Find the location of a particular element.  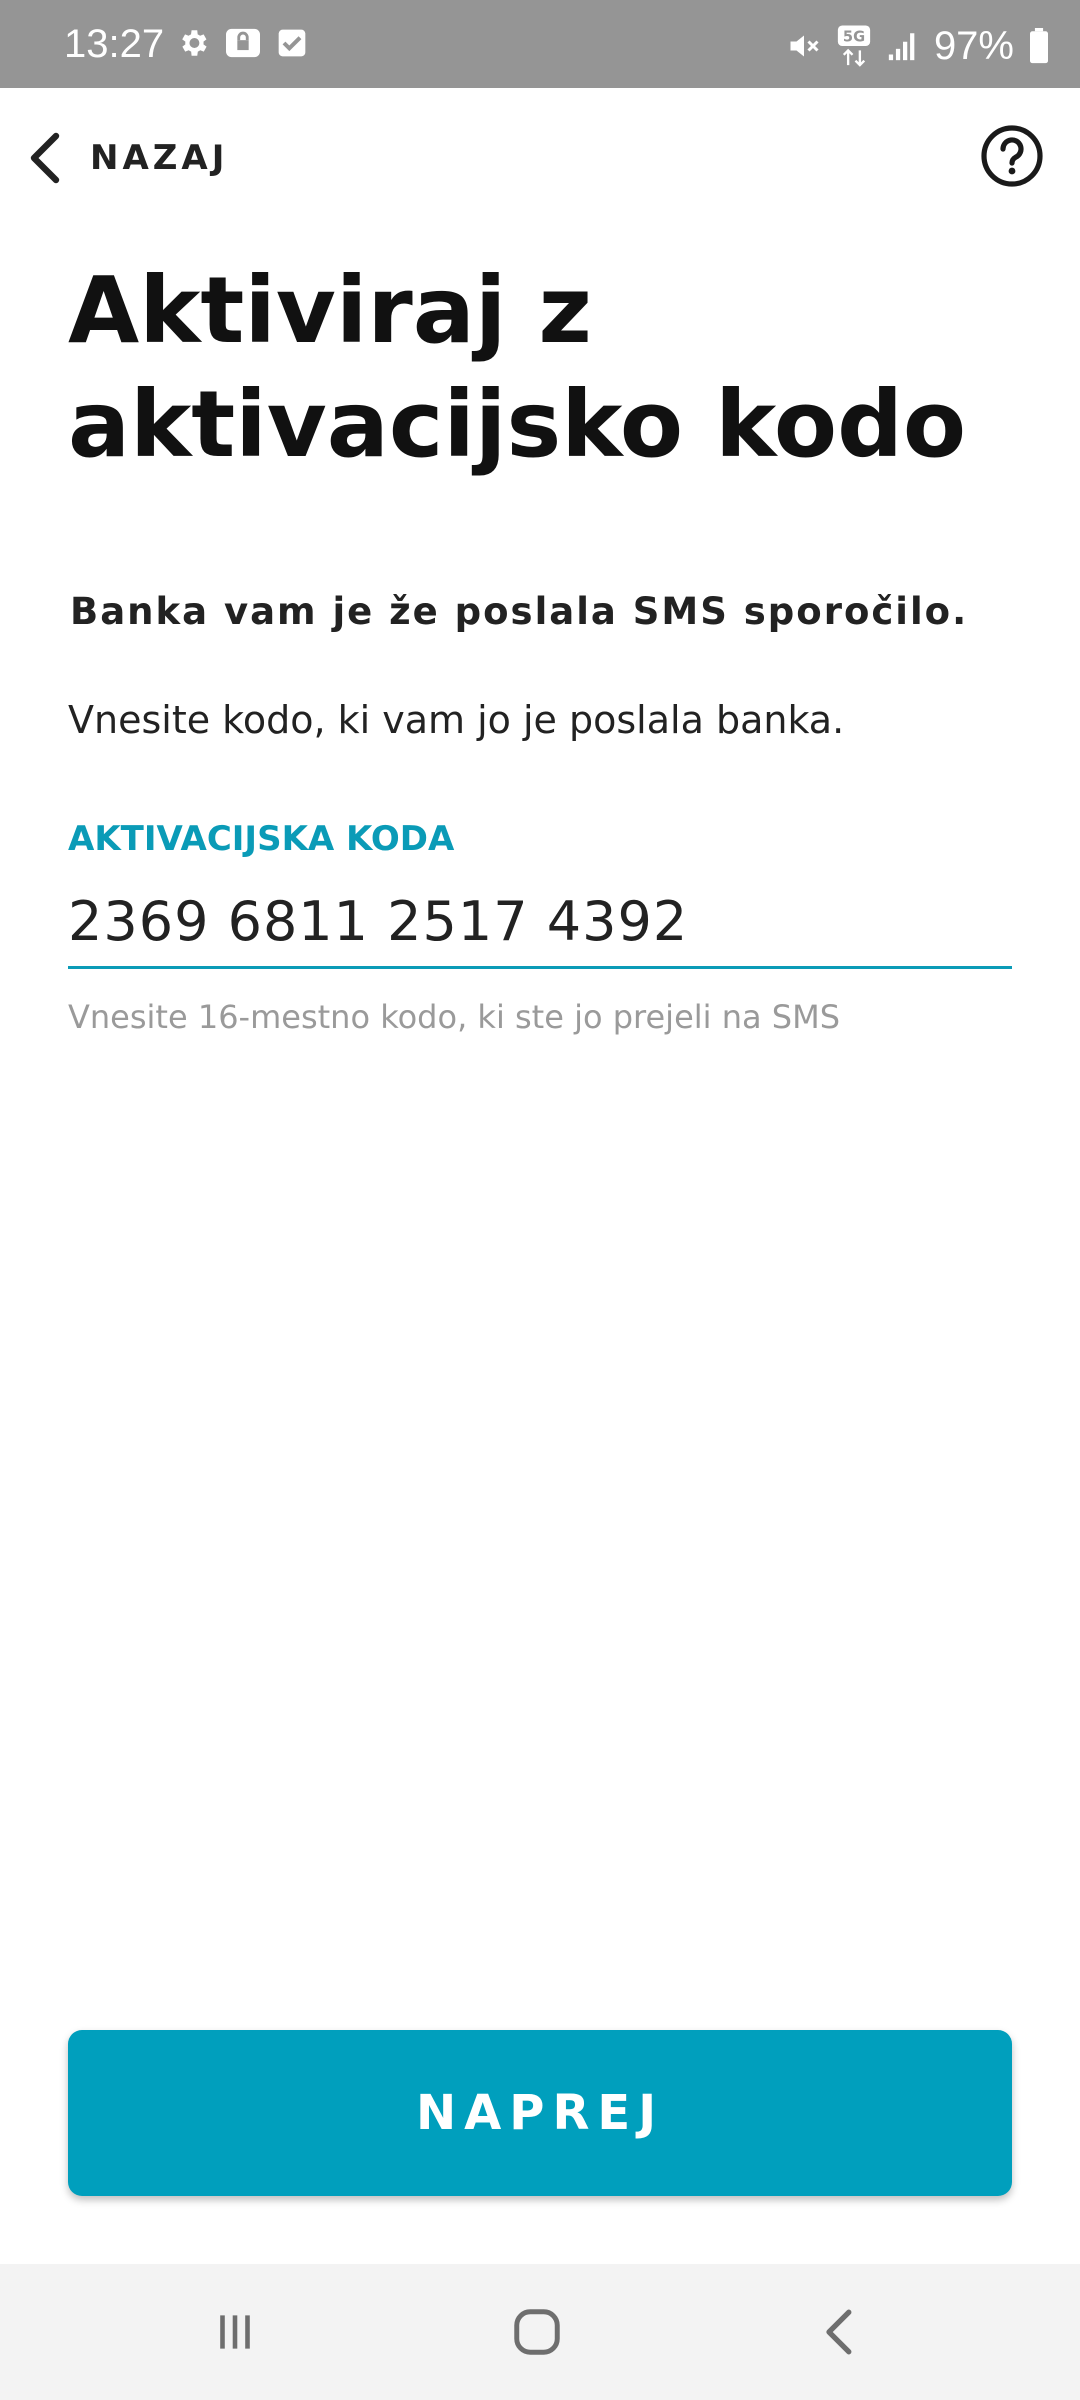

home-button is located at coordinates (537, 2332).